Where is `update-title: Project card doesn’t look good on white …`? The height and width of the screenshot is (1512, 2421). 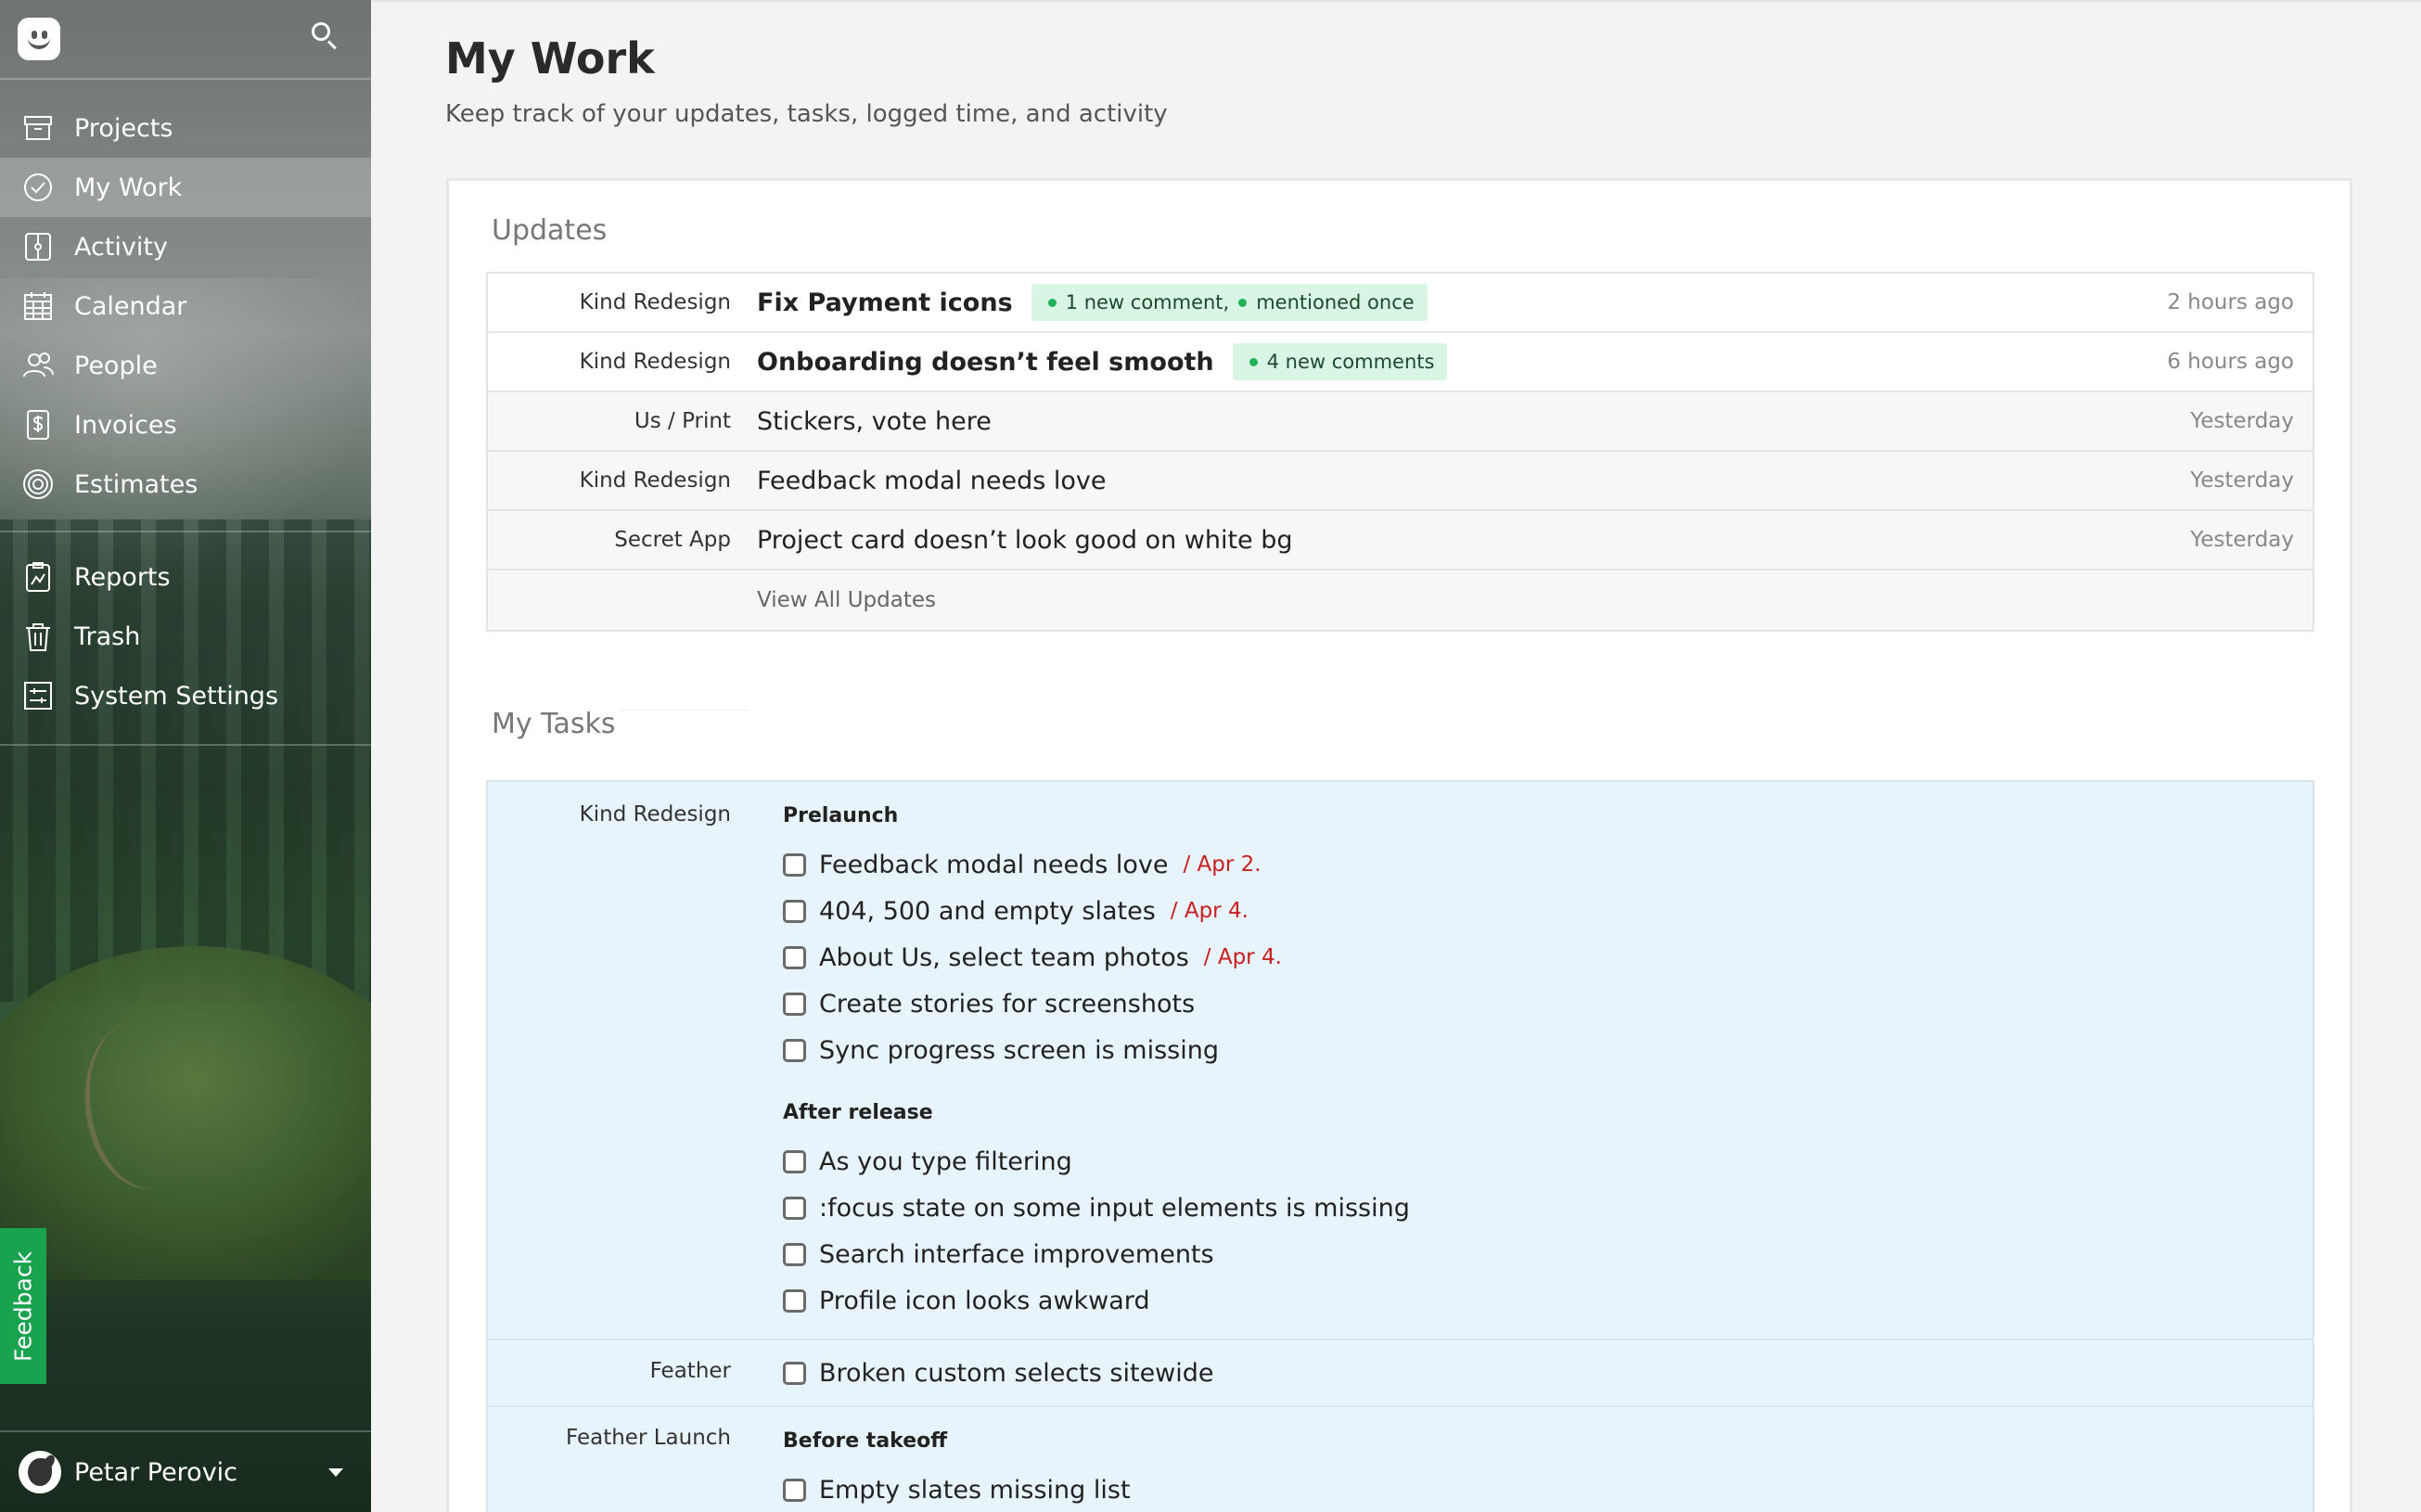
update-title: Project card doesn’t look good on white … is located at coordinates (1025, 541).